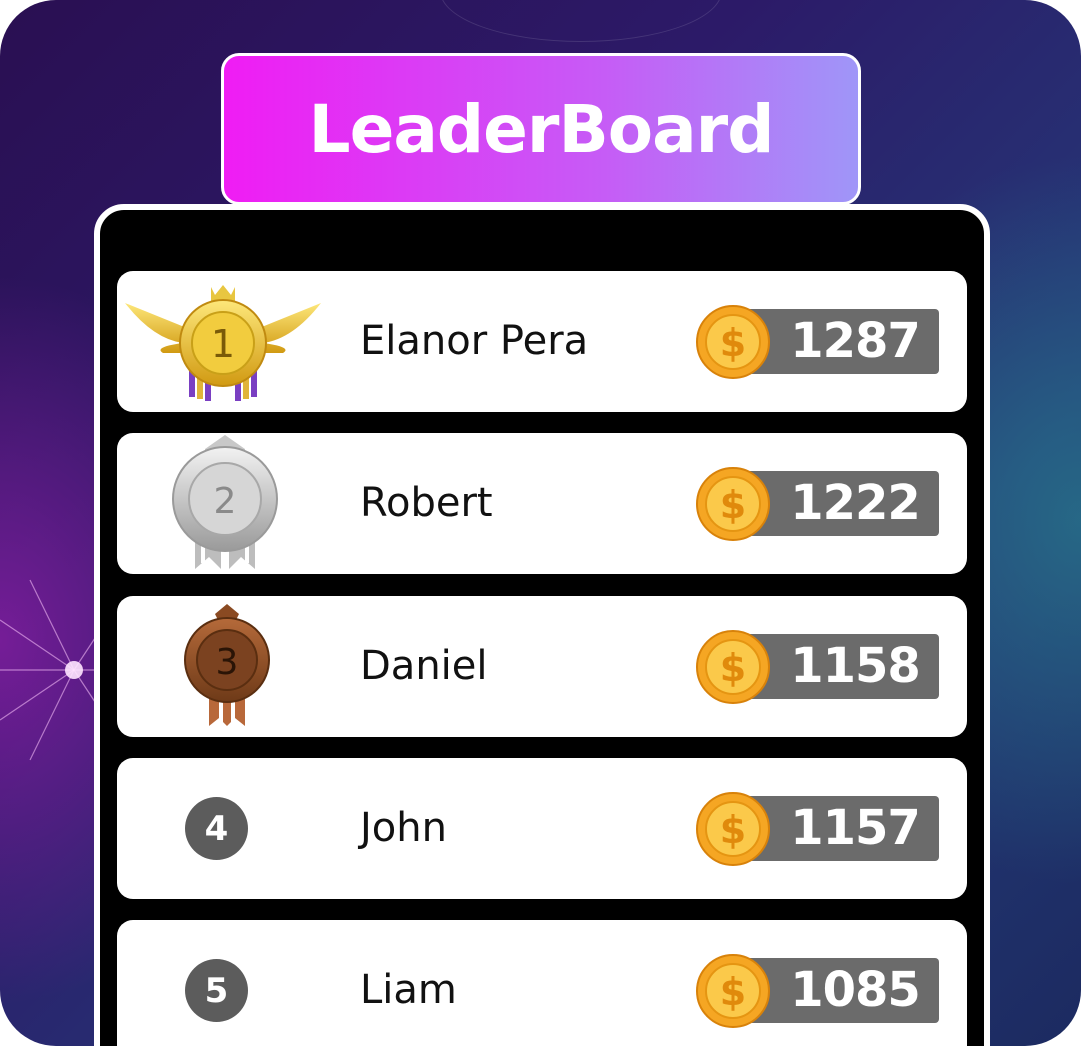 Image resolution: width=1081 pixels, height=1046 pixels. Describe the element at coordinates (403, 828) in the screenshot. I see `player-name: John` at that location.